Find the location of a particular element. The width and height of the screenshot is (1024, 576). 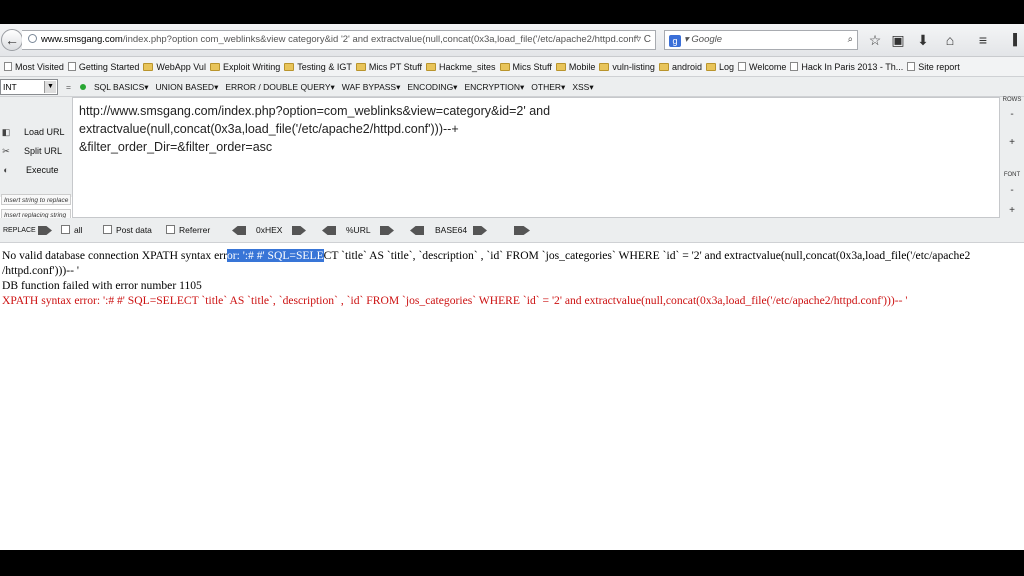

download-icon: ⬇ is located at coordinates (923, 40).